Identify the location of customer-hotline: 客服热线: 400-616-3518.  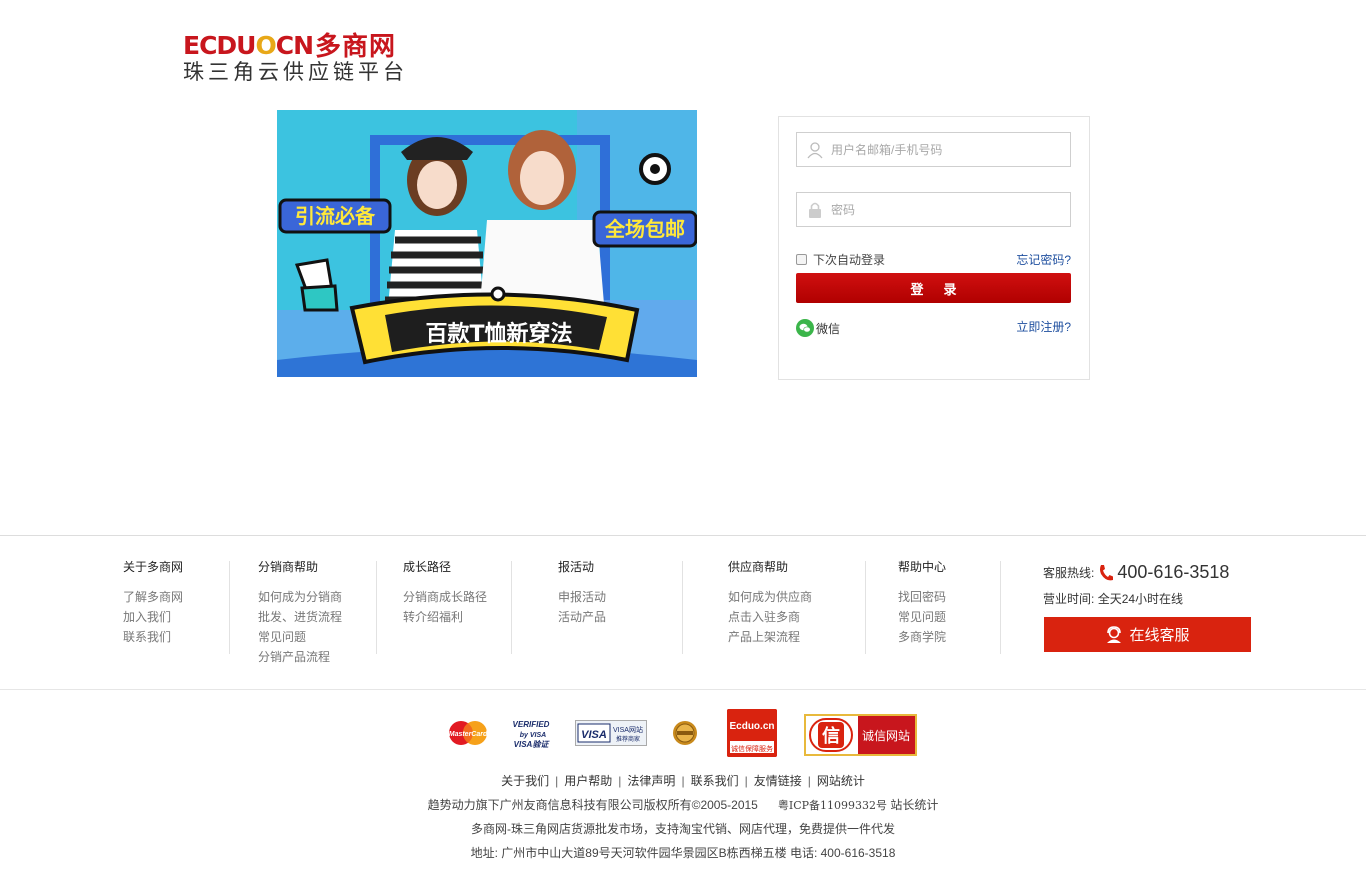
(1136, 572).